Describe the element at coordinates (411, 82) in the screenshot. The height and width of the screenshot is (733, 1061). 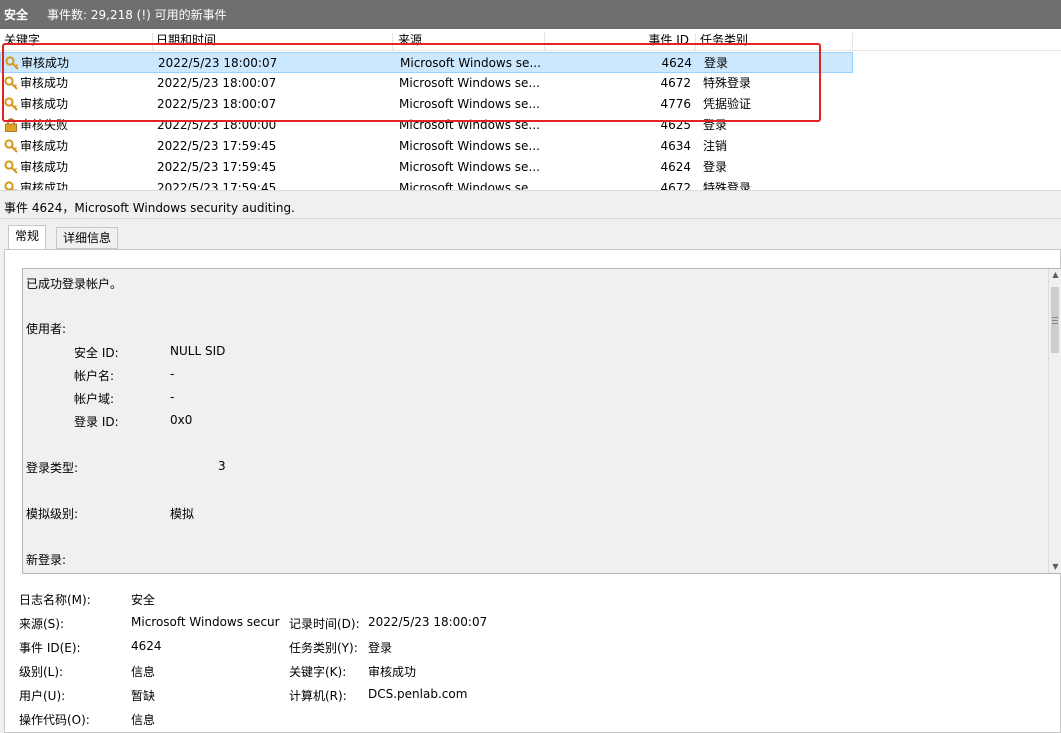
I see `highlight-box-rows` at that location.